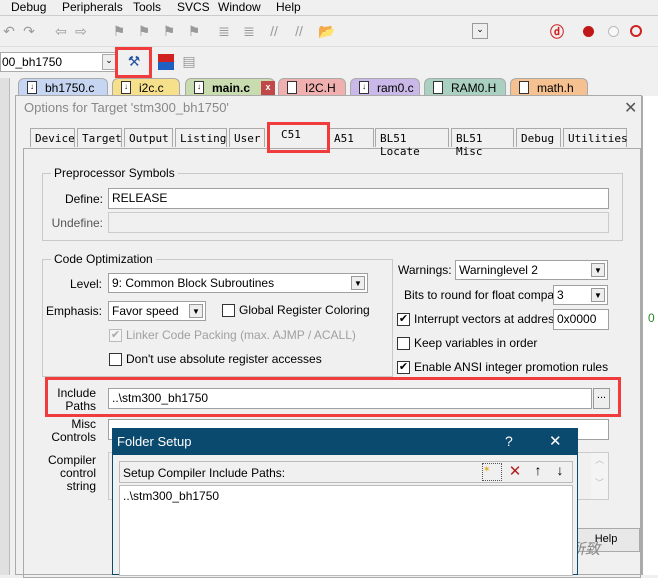 The height and width of the screenshot is (578, 658). I want to click on redo-icon: ↷, so click(29, 31).